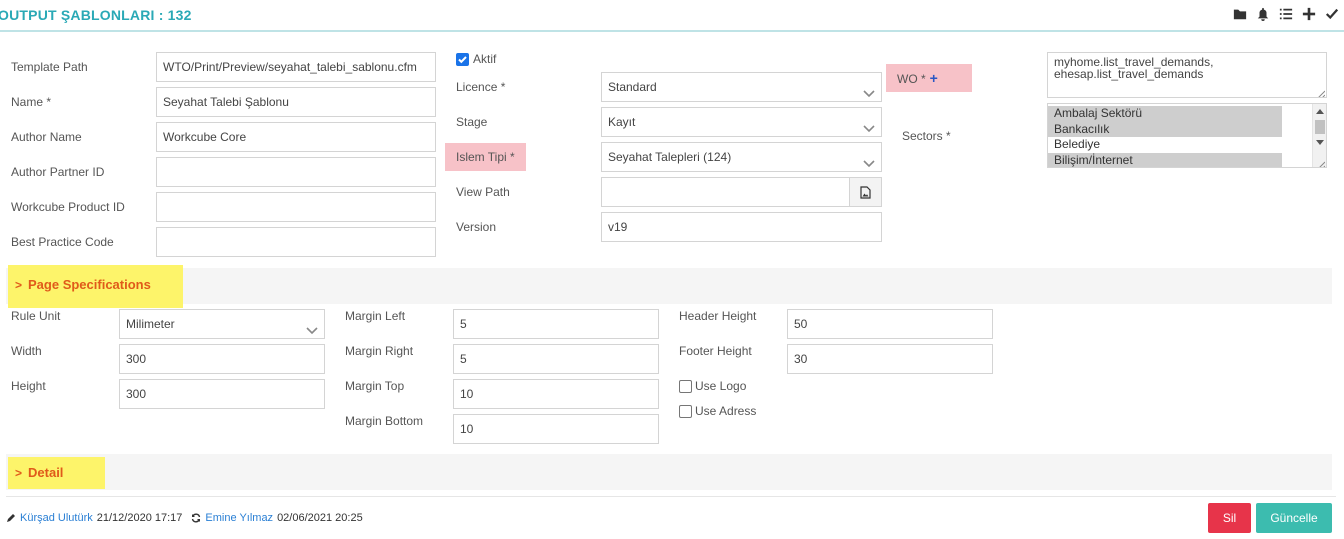  What do you see at coordinates (96, 15) in the screenshot?
I see `page-title: OUTPUT ŞABLONLARI : 132` at bounding box center [96, 15].